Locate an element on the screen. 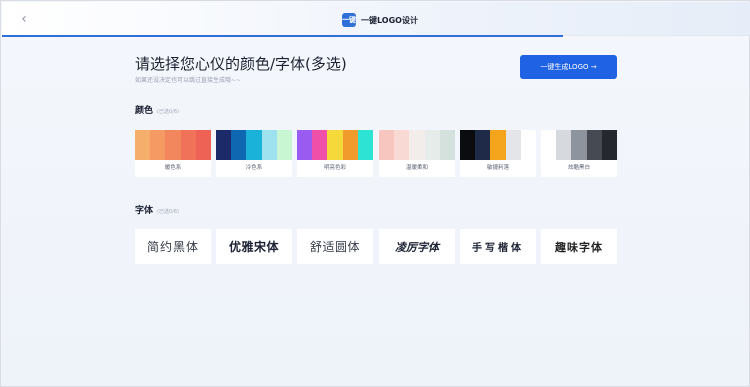 The height and width of the screenshot is (387, 750). color-option-label: 暖色系 is located at coordinates (173, 168).